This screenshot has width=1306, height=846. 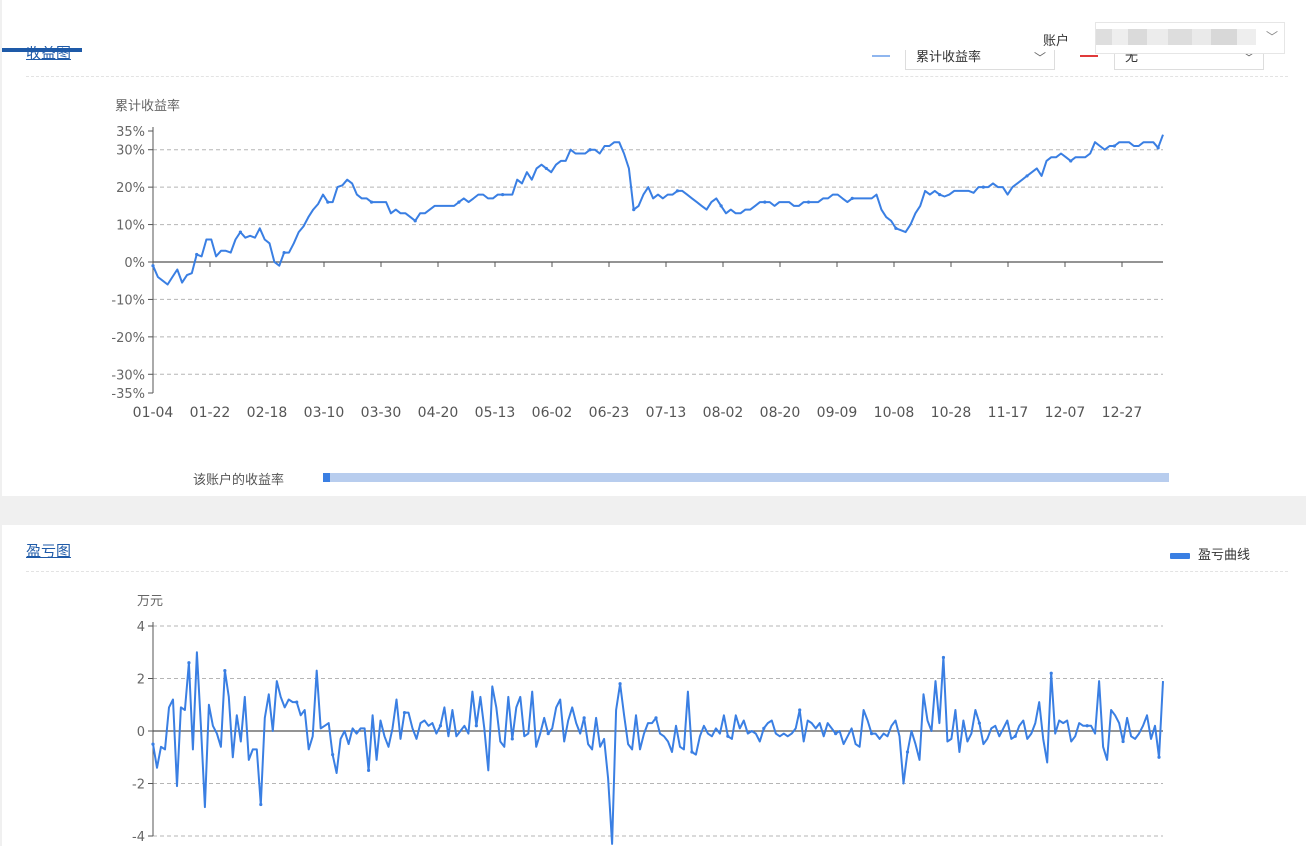 What do you see at coordinates (130, 132) in the screenshot?
I see `y-tick-label: 35%` at bounding box center [130, 132].